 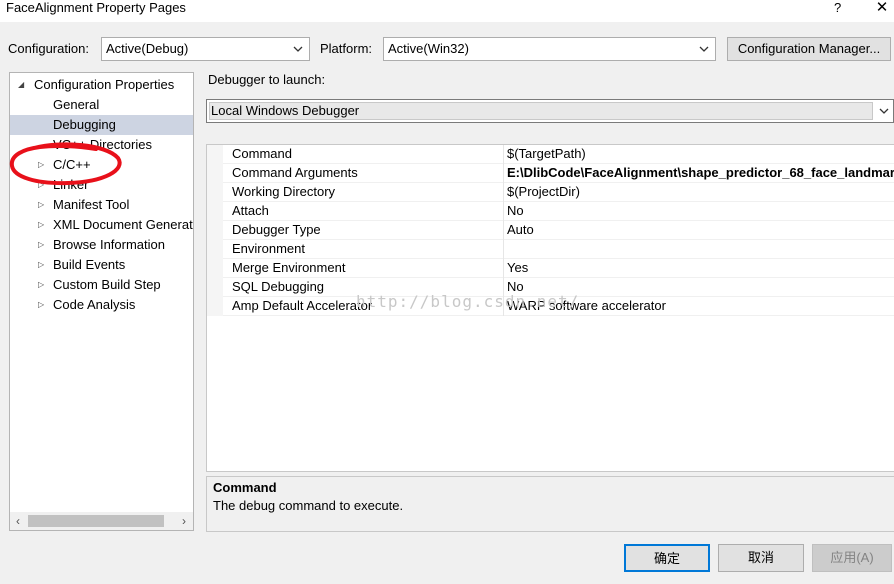 What do you see at coordinates (517, 268) in the screenshot?
I see `property-value: Yes` at bounding box center [517, 268].